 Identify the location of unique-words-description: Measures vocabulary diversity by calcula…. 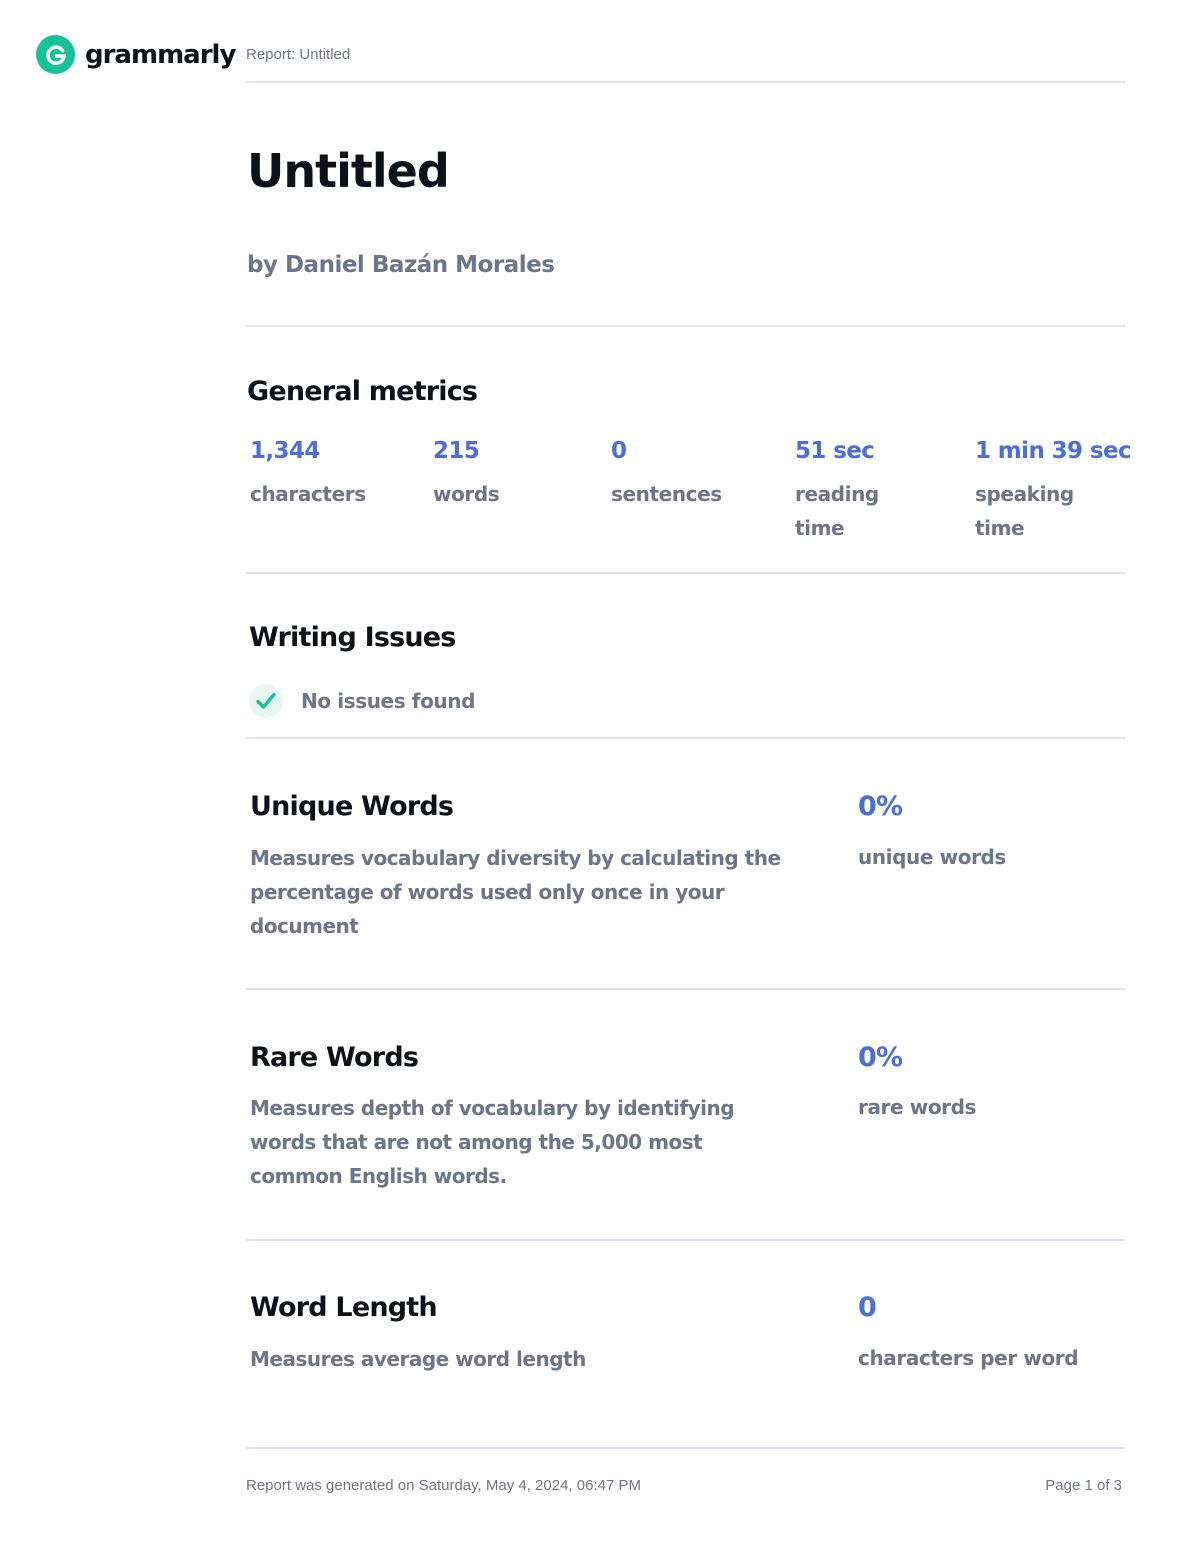
(515, 892).